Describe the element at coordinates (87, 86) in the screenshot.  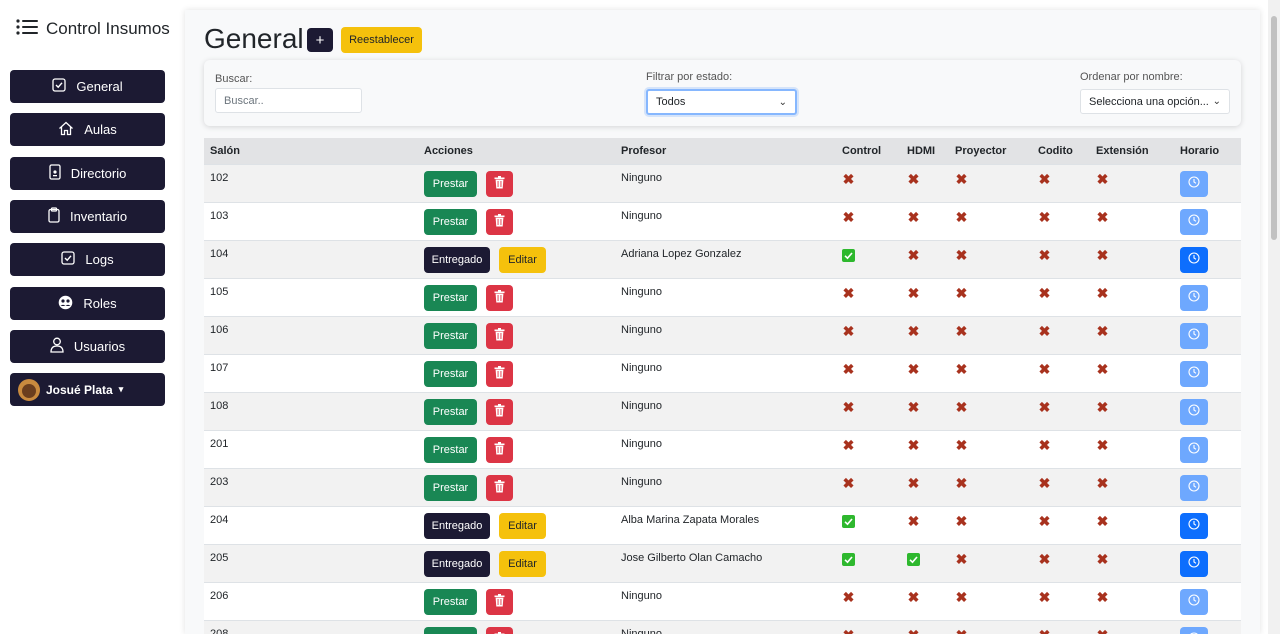
I see `sidebar-item-general: General` at that location.